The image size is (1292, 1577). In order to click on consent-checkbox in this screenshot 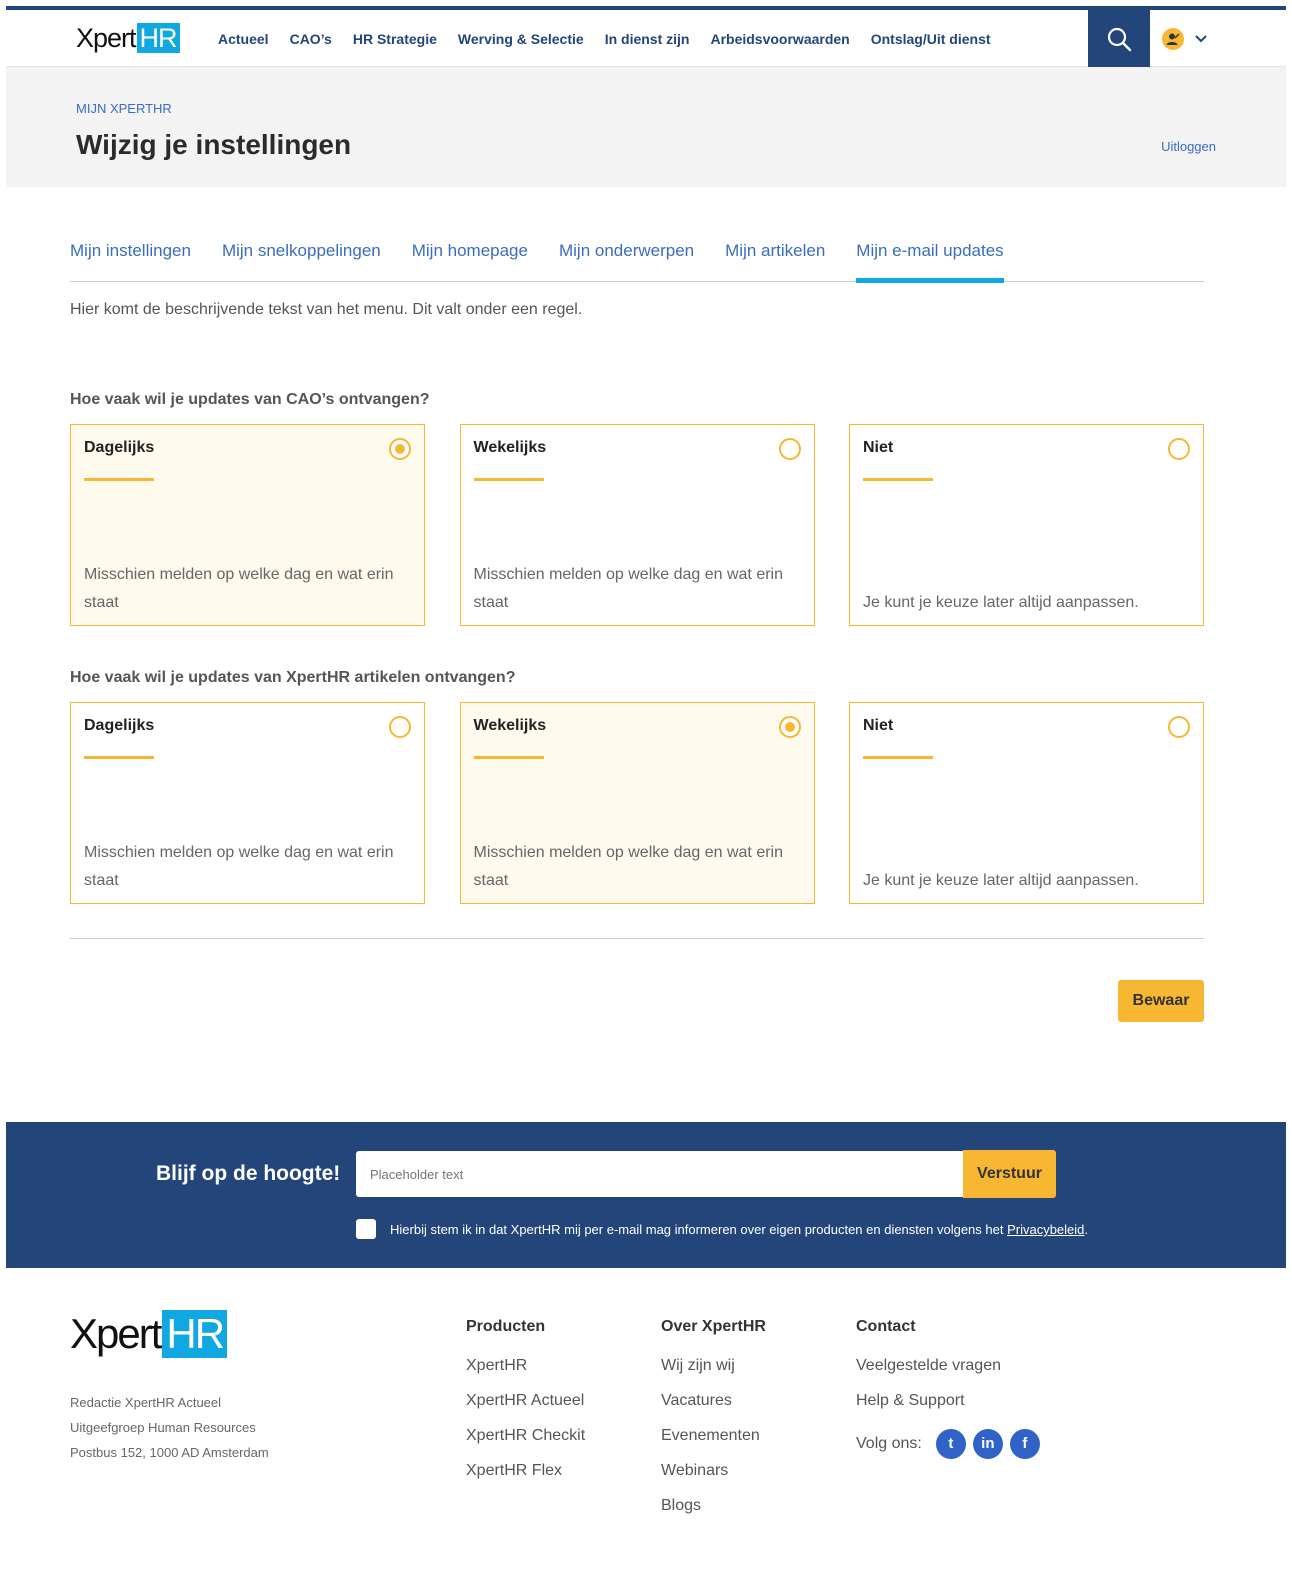, I will do `click(366, 1229)`.